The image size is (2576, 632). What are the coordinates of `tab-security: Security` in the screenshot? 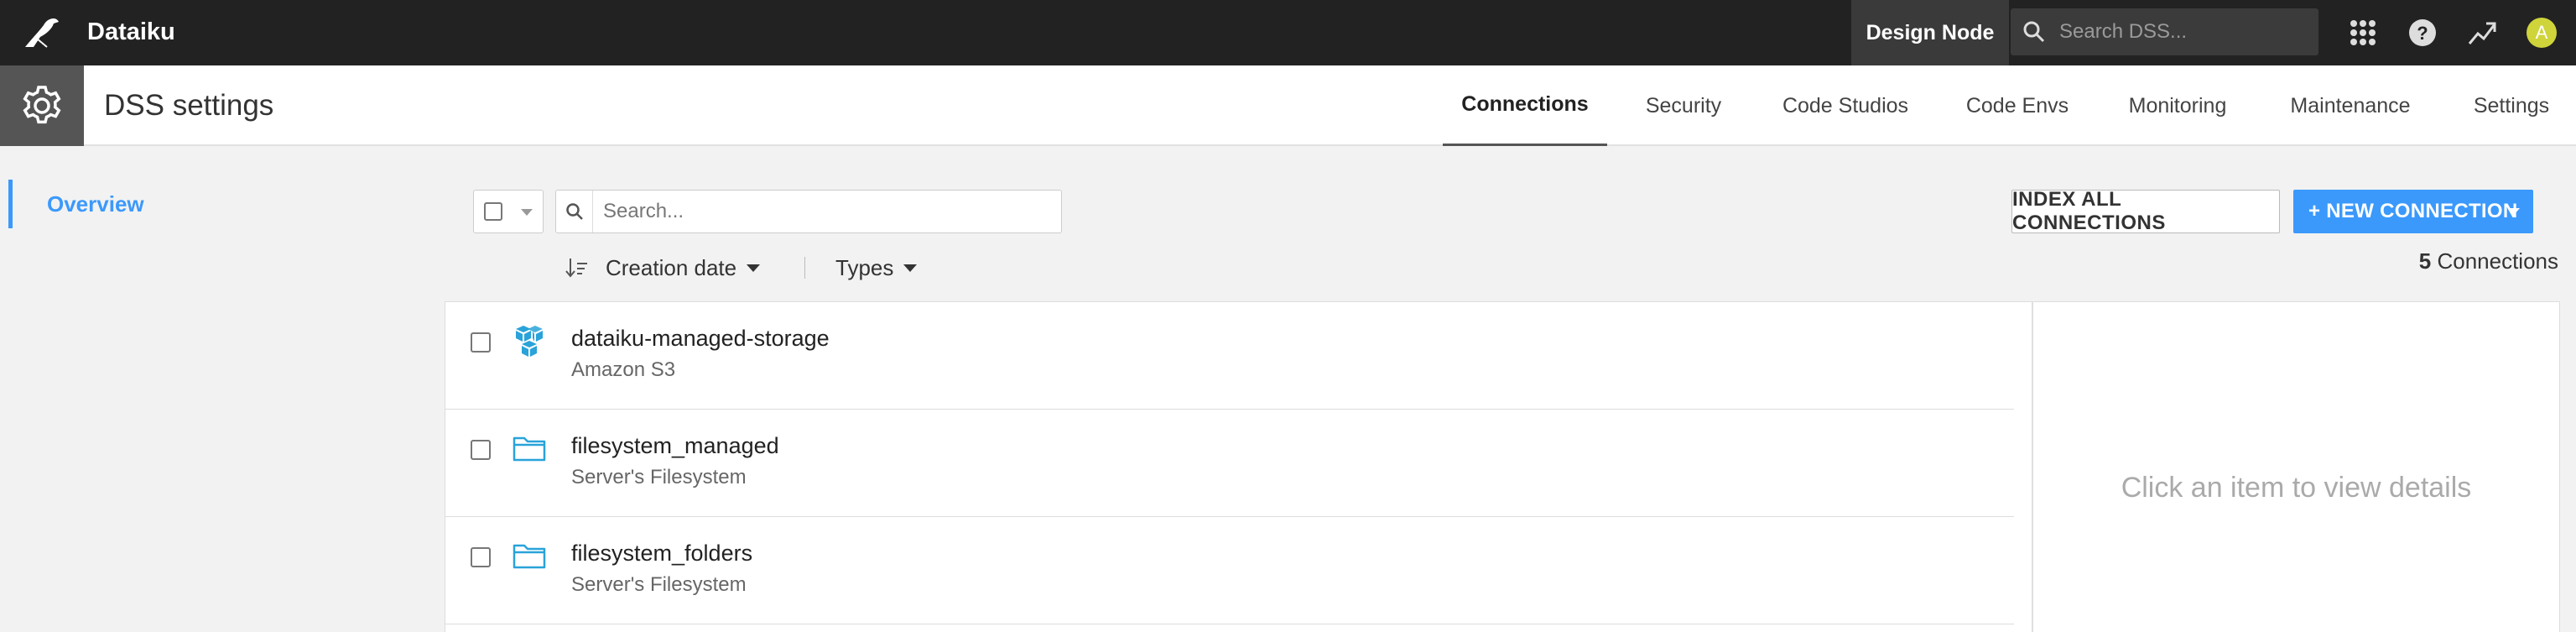 It's located at (1683, 105).